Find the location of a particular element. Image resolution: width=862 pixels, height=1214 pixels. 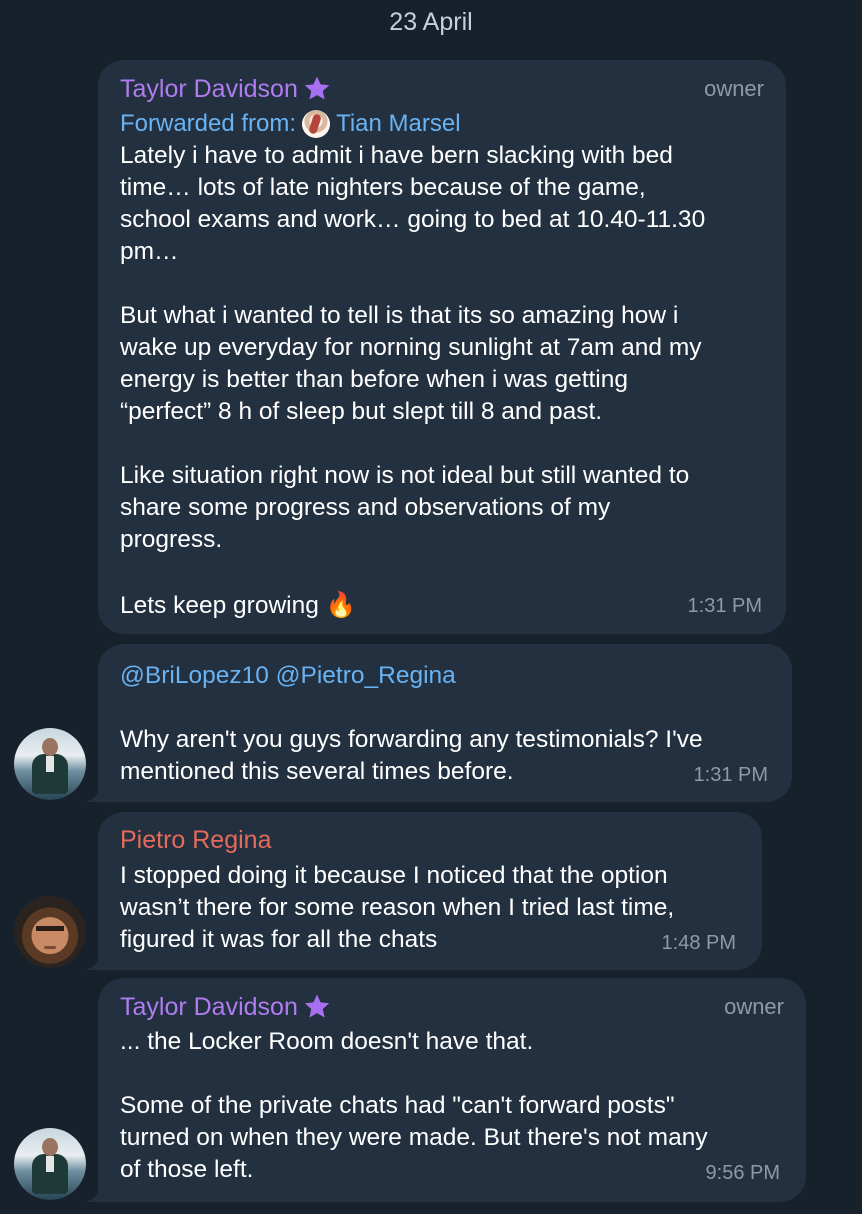

forwarded-avatar is located at coordinates (316, 124).